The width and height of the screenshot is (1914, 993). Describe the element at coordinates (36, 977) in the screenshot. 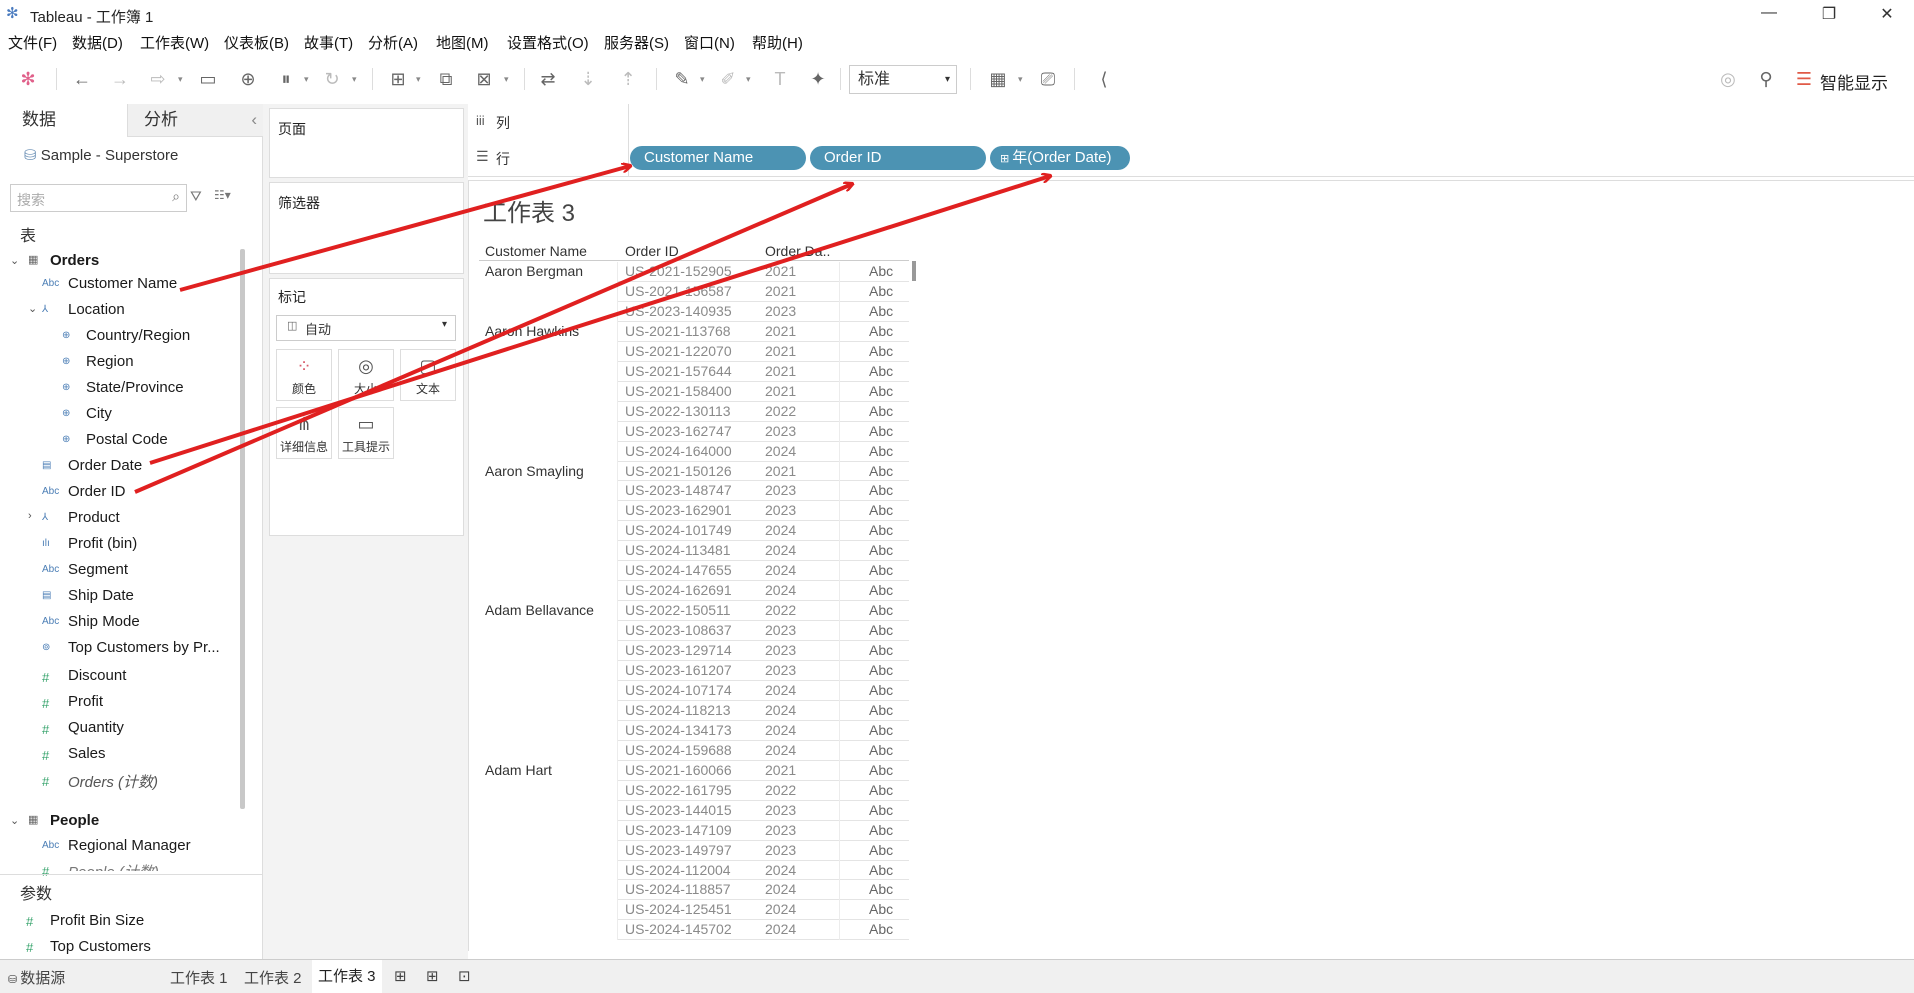

I see `datasource-tab: ⛁ 数据源` at that location.